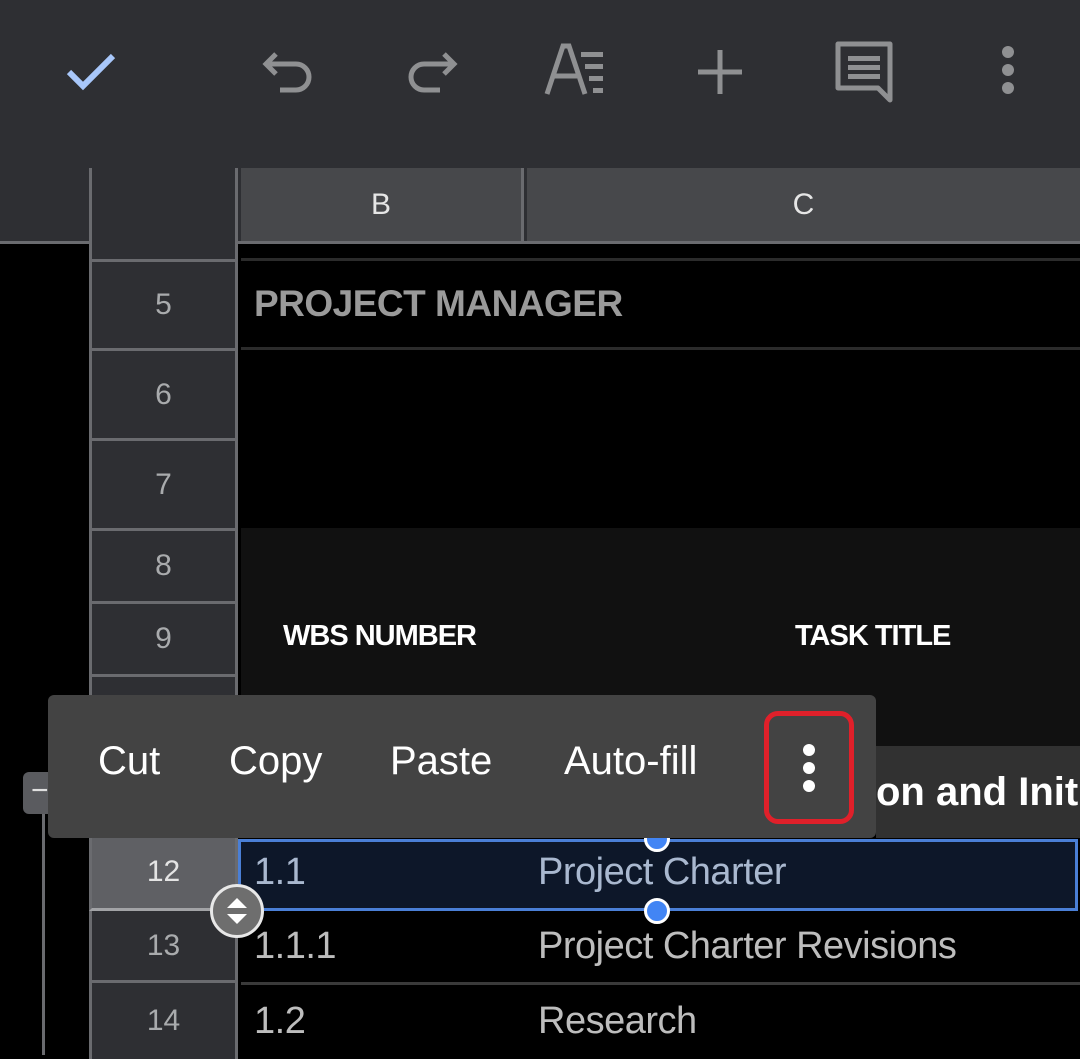  I want to click on menu-item-paste: Paste, so click(441, 761).